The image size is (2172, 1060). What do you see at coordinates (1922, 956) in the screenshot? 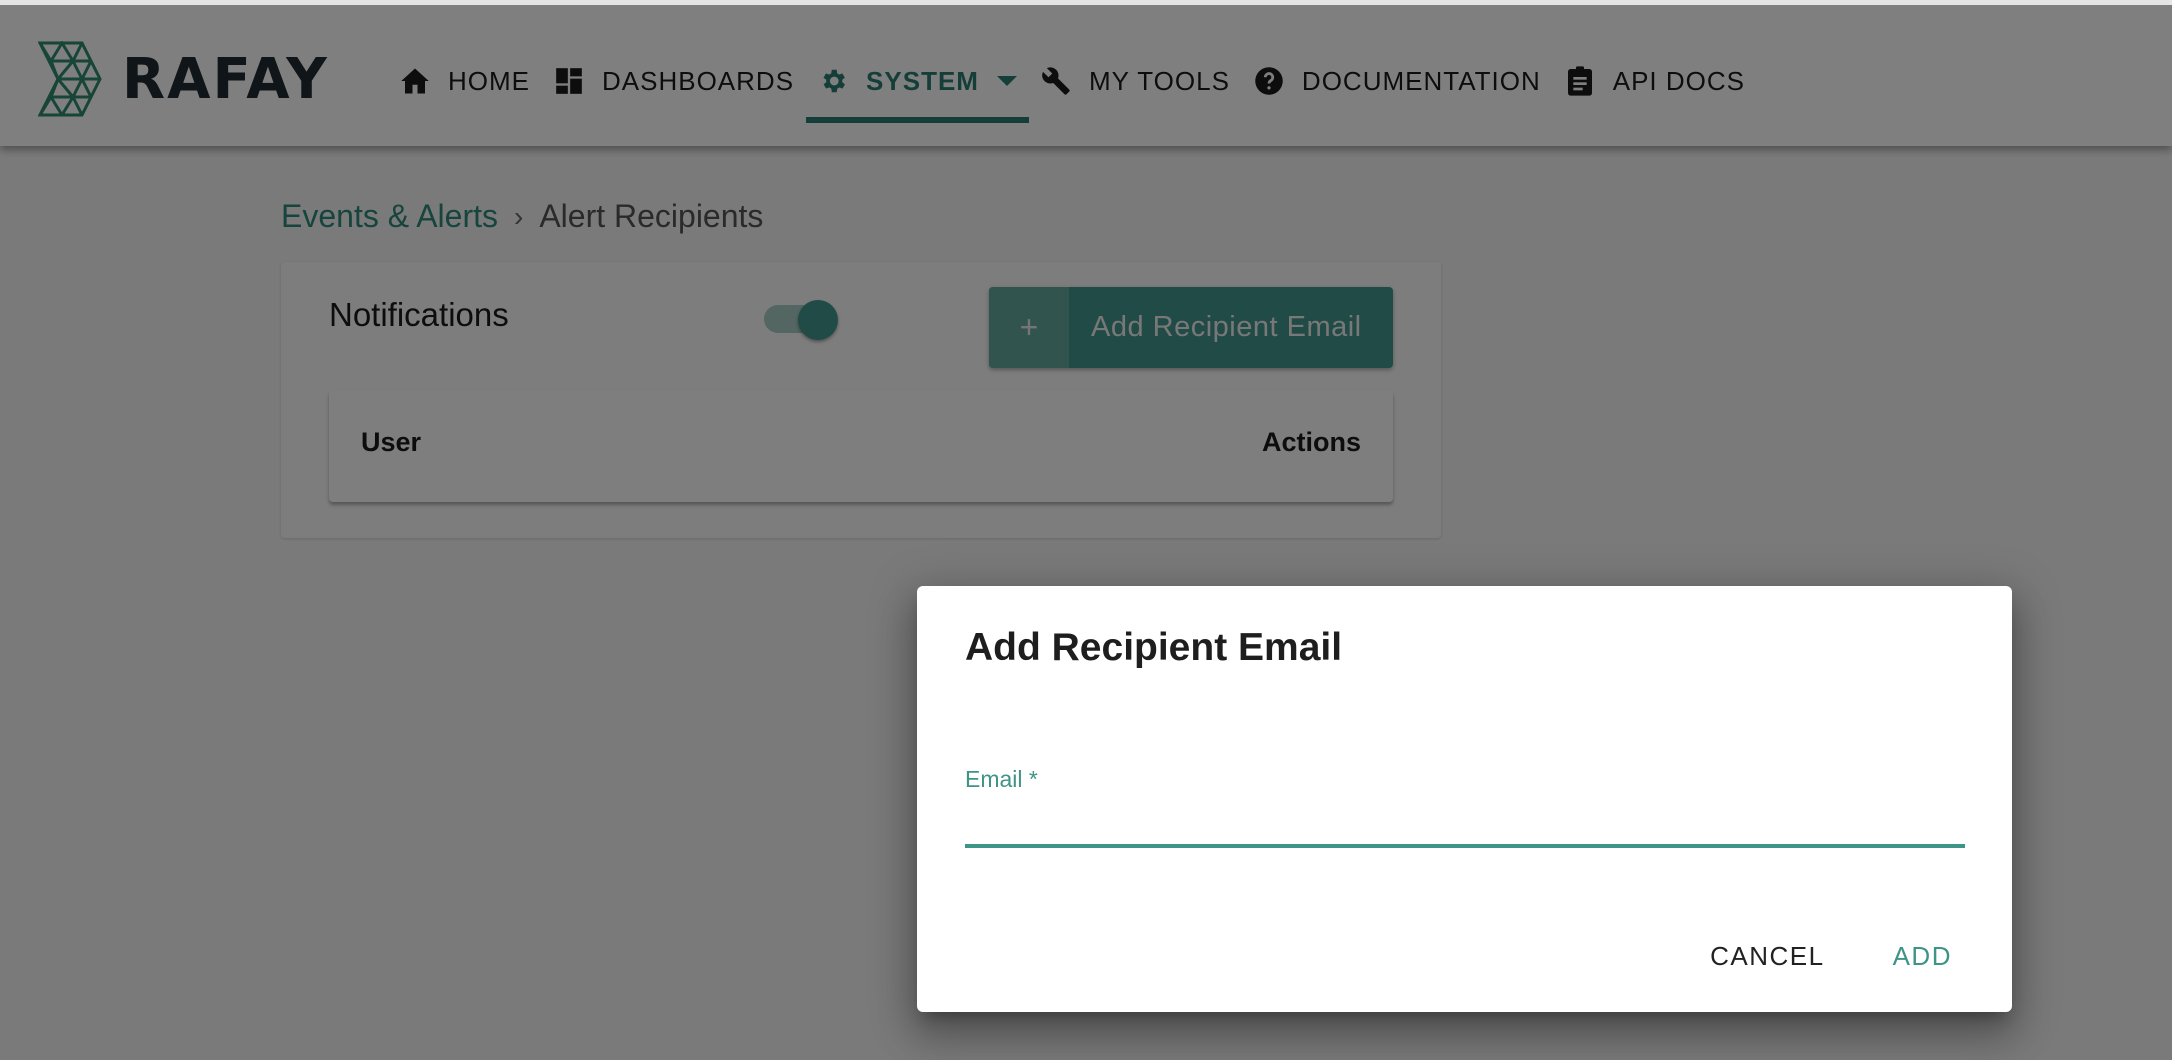
I see `add-button: ADD` at bounding box center [1922, 956].